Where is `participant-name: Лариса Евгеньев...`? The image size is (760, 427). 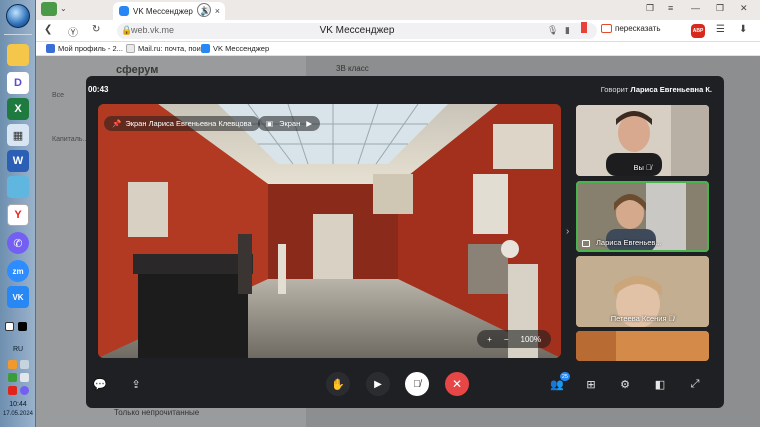
participant-name: Лариса Евгеньев... is located at coordinates (629, 242).